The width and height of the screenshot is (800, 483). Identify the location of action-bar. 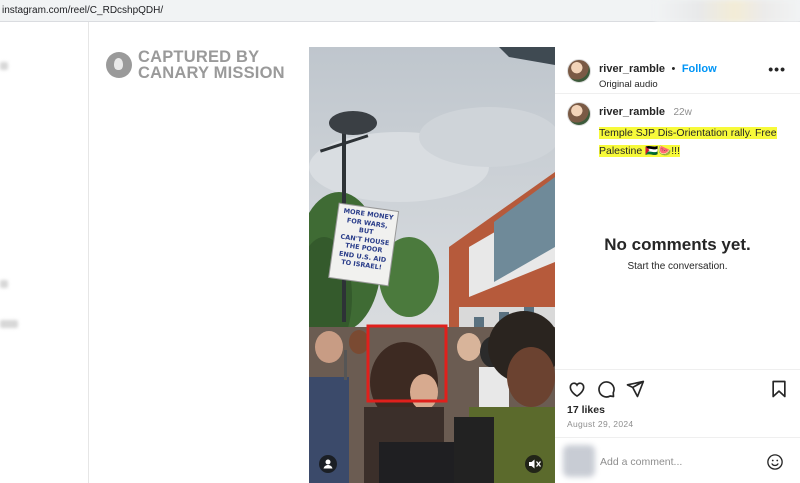
(678, 389).